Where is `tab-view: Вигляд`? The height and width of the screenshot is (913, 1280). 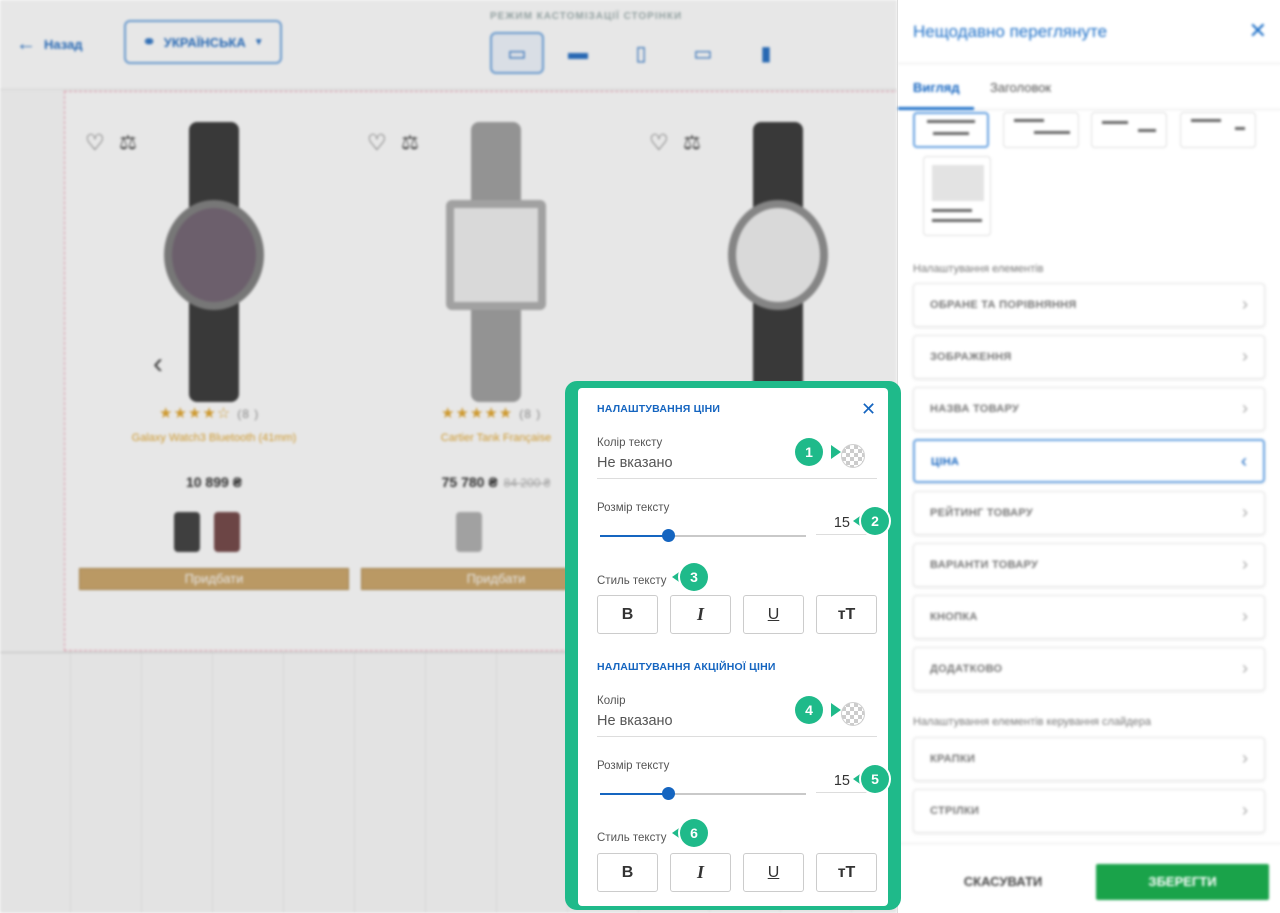 tab-view: Вигляд is located at coordinates (936, 87).